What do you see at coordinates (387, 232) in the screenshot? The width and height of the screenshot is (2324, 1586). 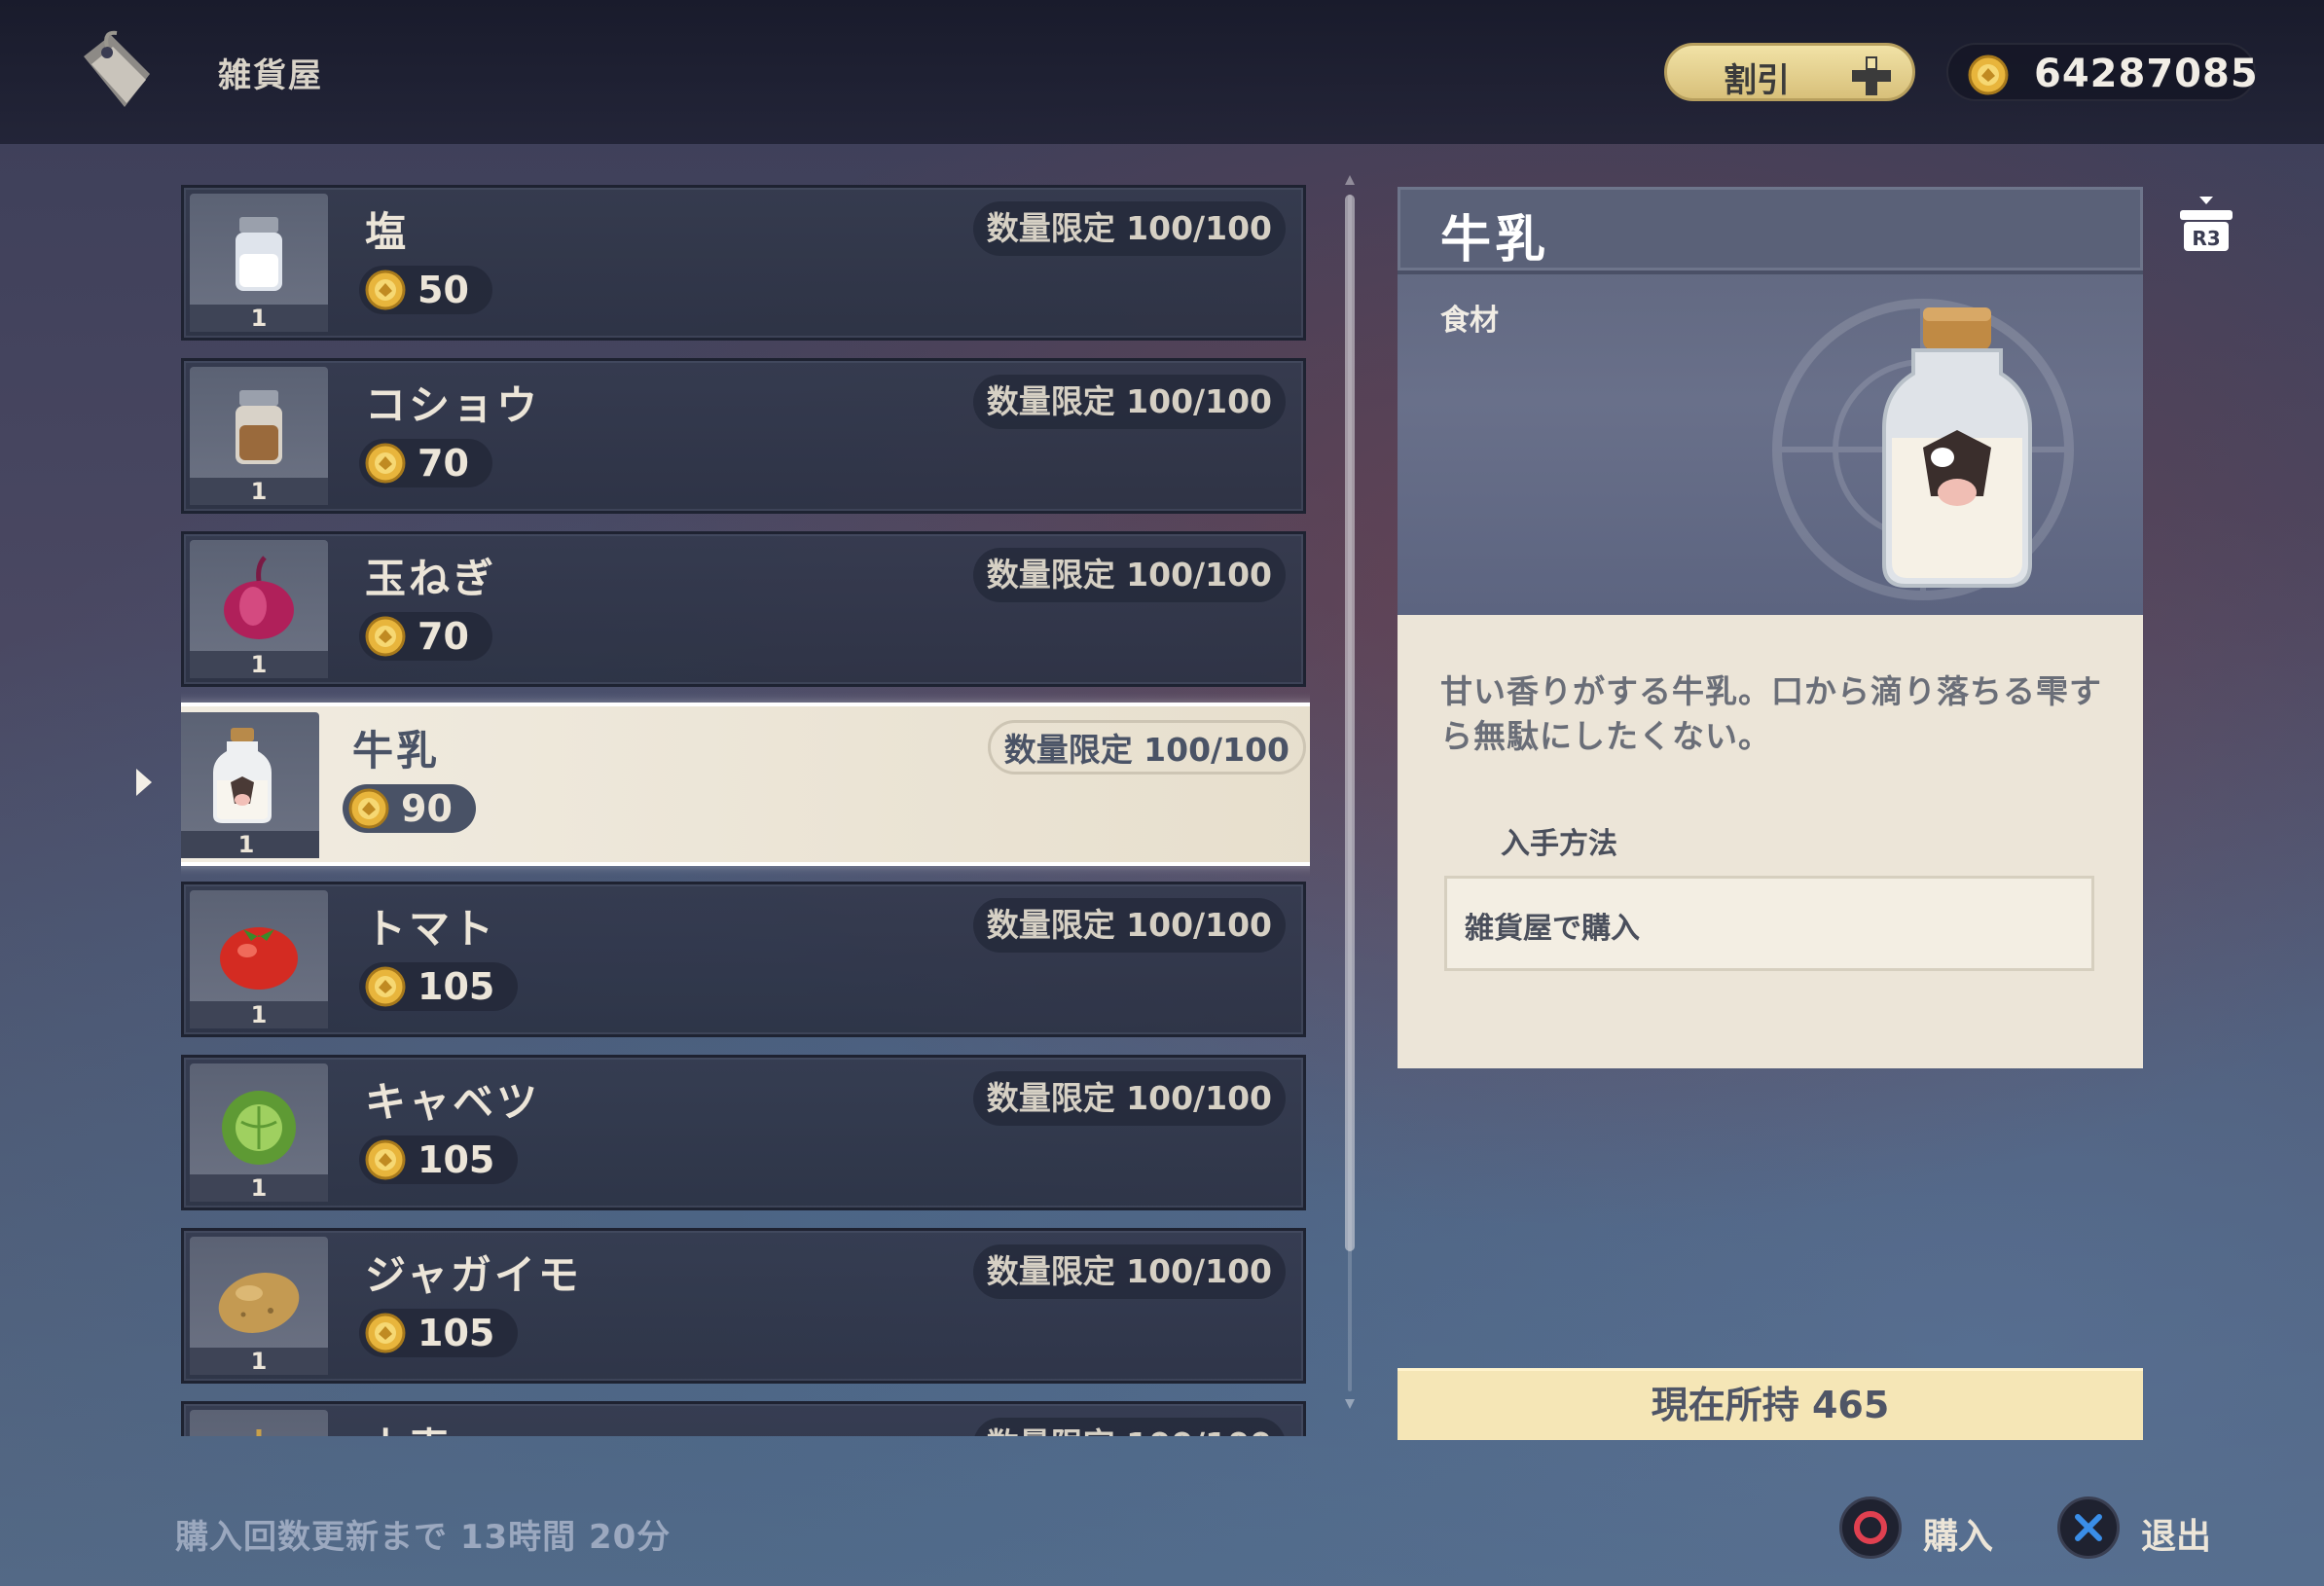 I see `item-name: 塩` at bounding box center [387, 232].